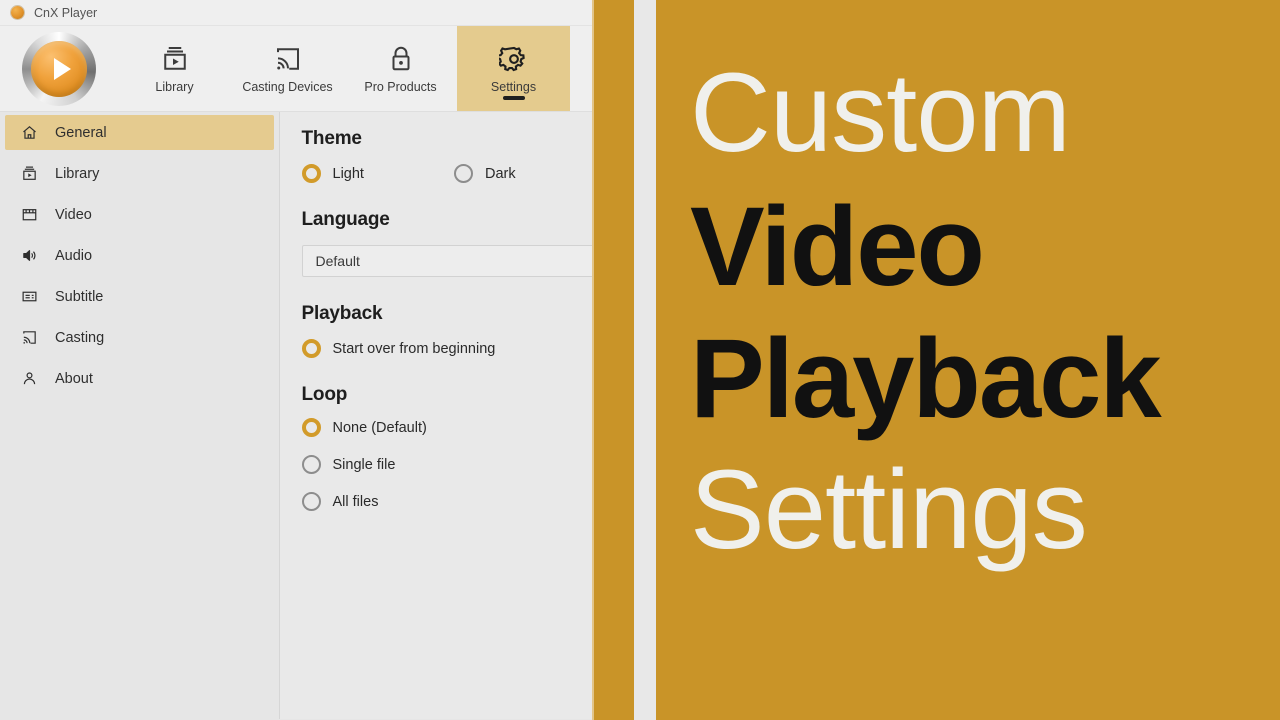 The width and height of the screenshot is (1280, 720). Describe the element at coordinates (174, 58) in the screenshot. I see `library-stack-icon` at that location.